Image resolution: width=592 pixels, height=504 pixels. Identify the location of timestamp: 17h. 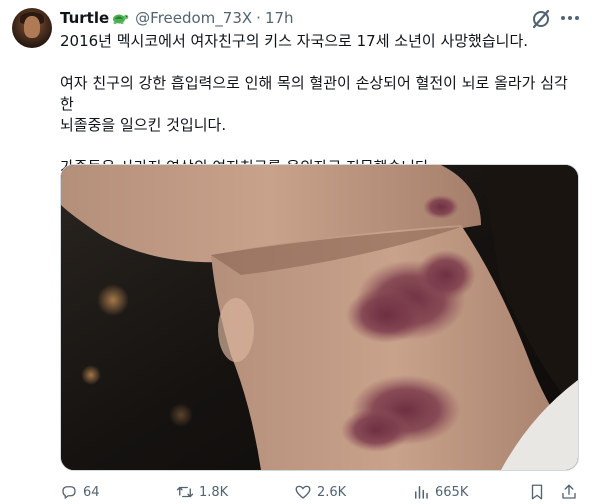
(279, 18).